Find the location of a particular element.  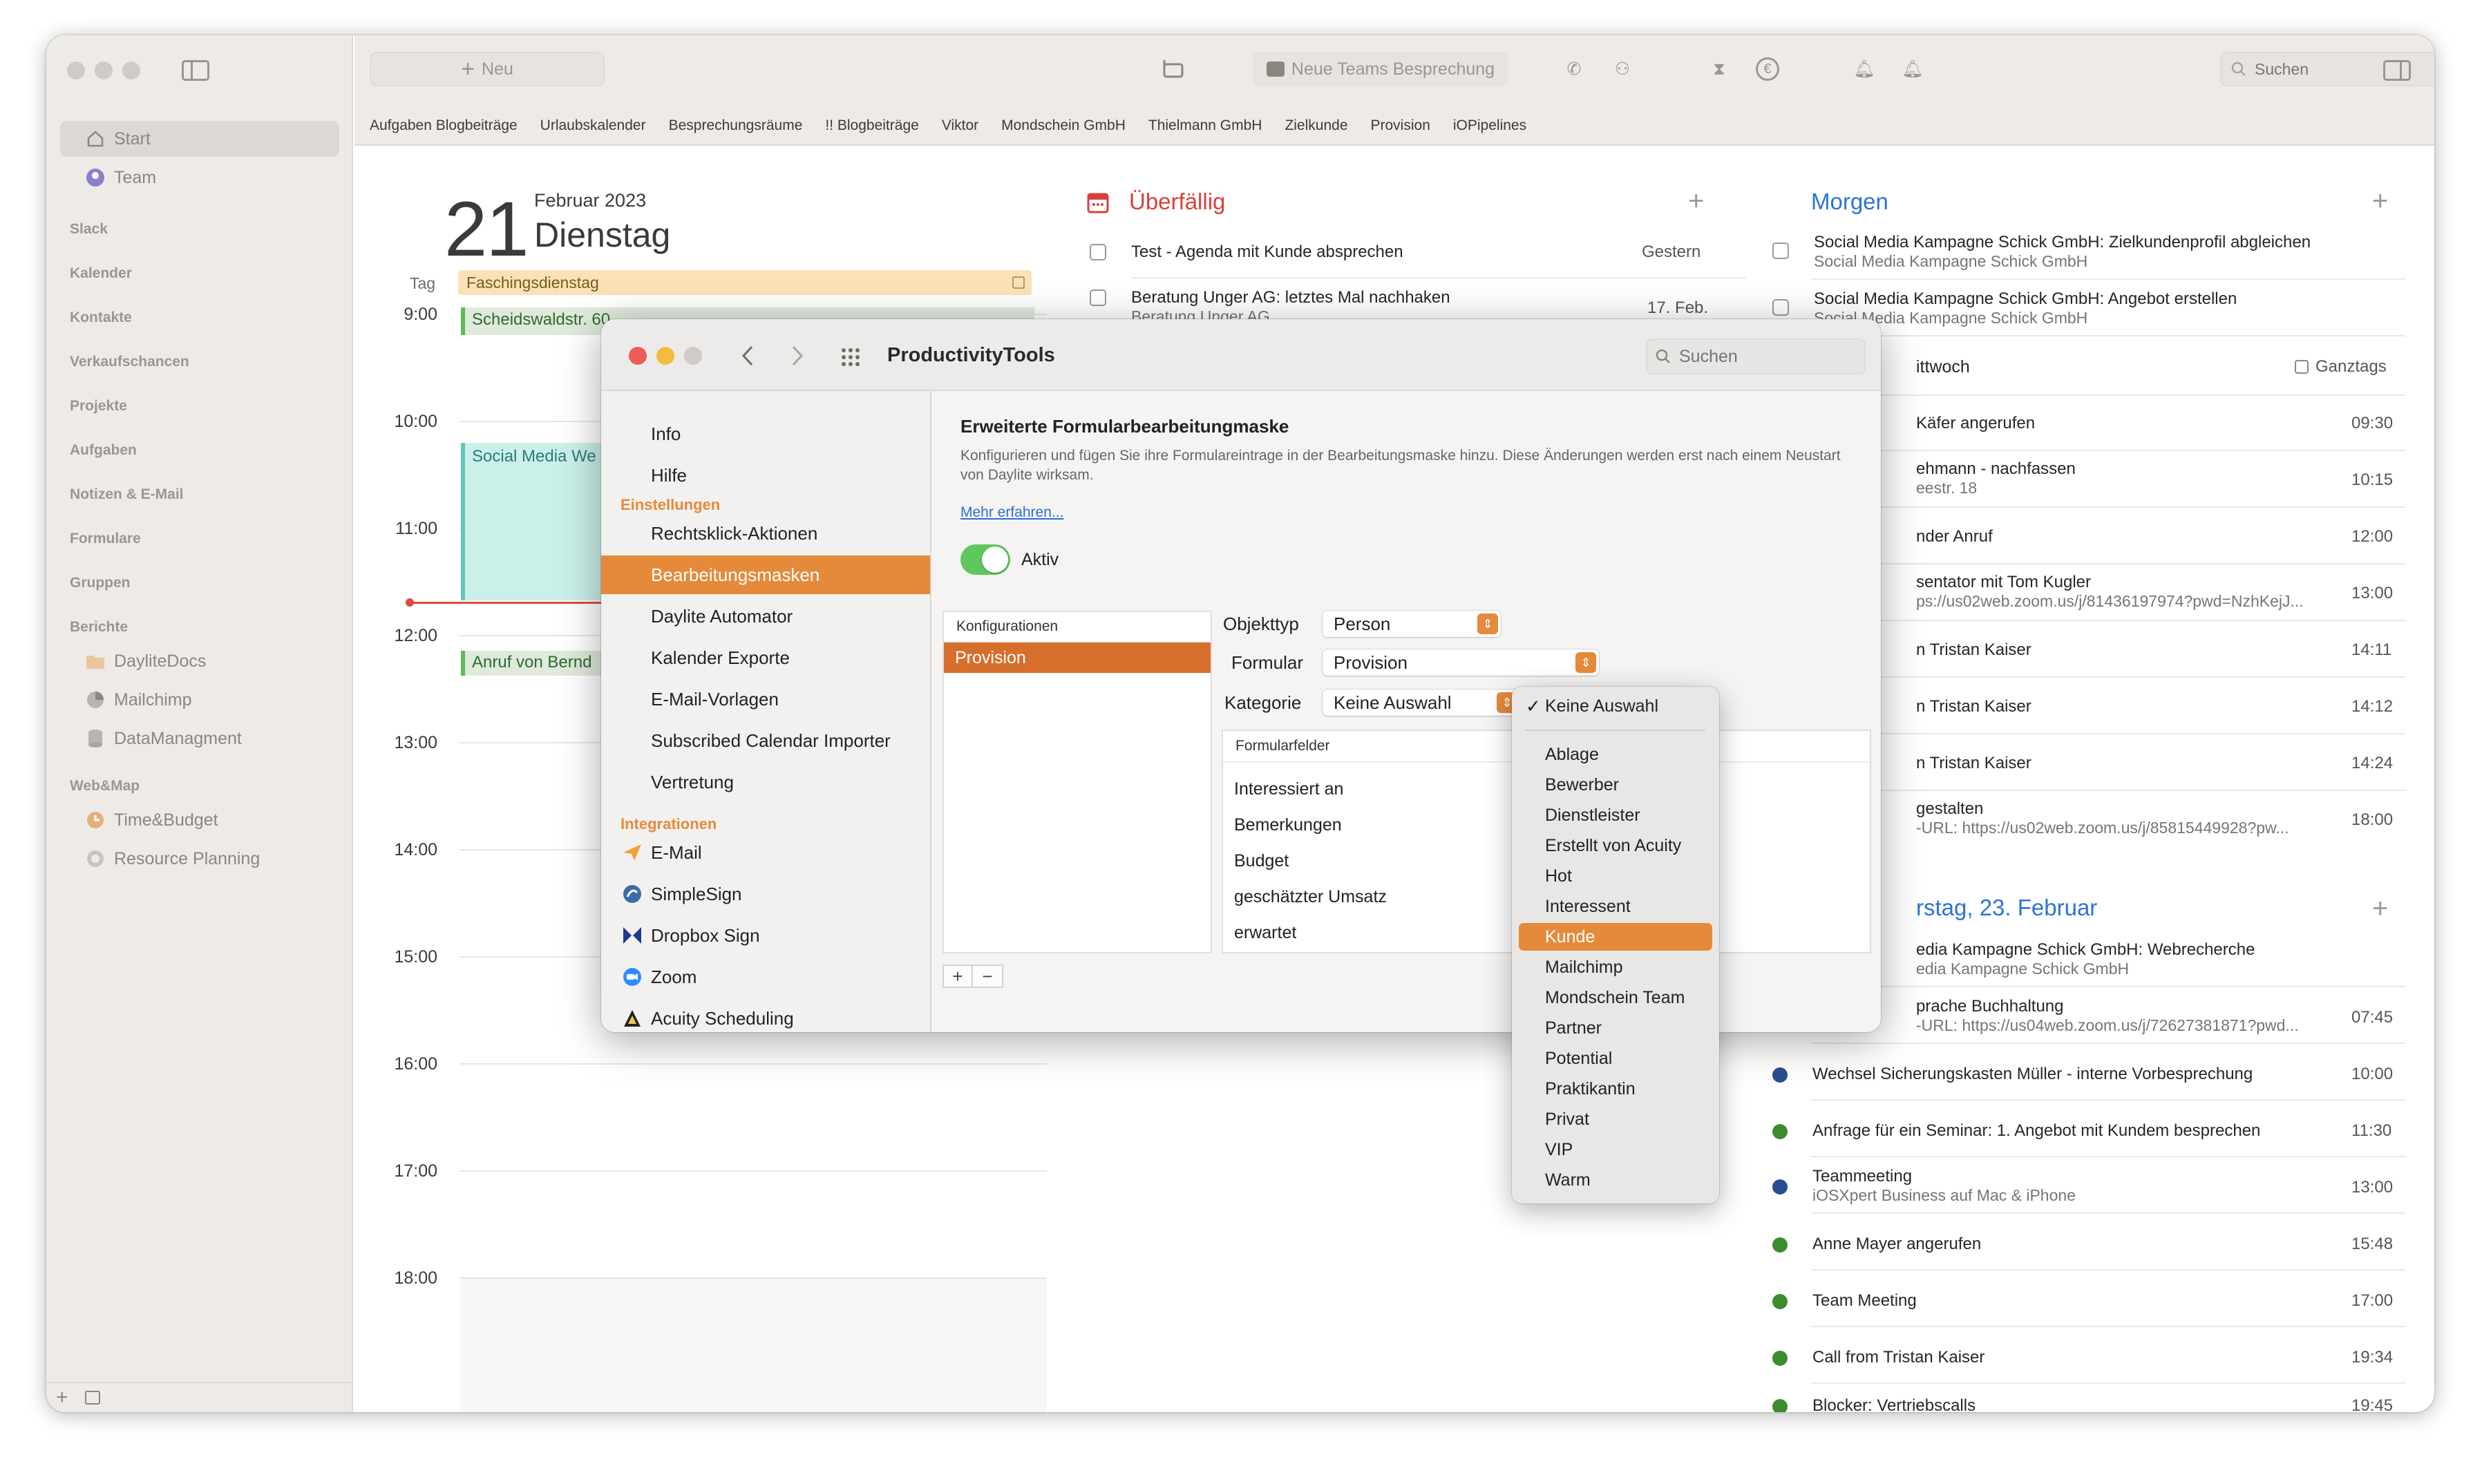

sidebar-item-mailchimp: Mailchimp is located at coordinates (199, 700).